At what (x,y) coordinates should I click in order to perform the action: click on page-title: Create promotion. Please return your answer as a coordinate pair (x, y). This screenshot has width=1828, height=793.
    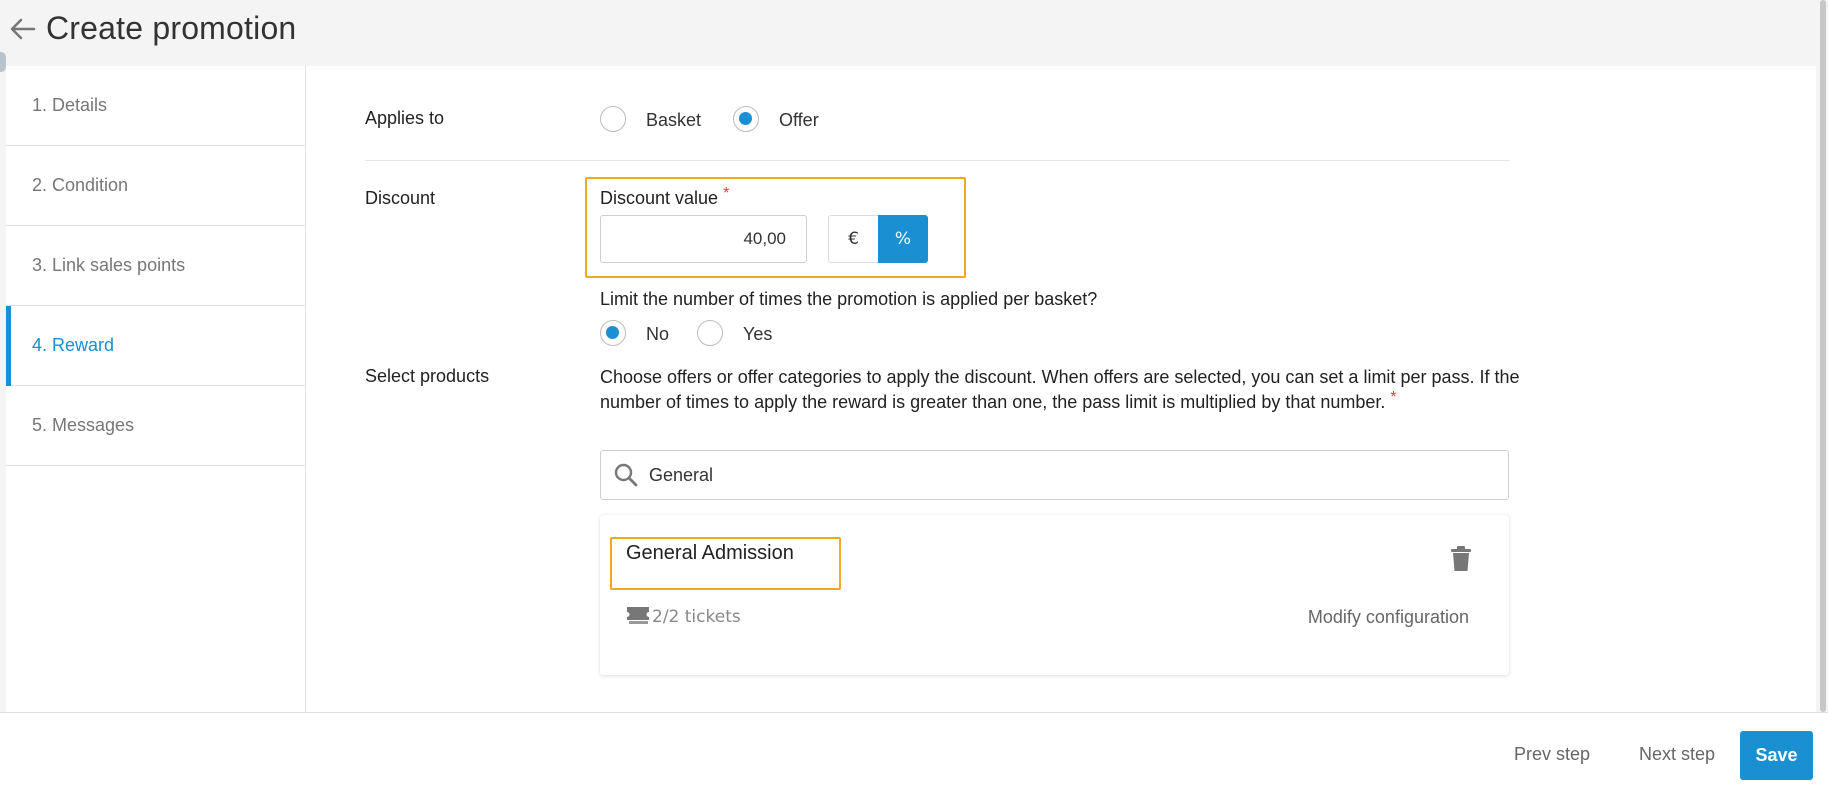
    Looking at the image, I should click on (171, 28).